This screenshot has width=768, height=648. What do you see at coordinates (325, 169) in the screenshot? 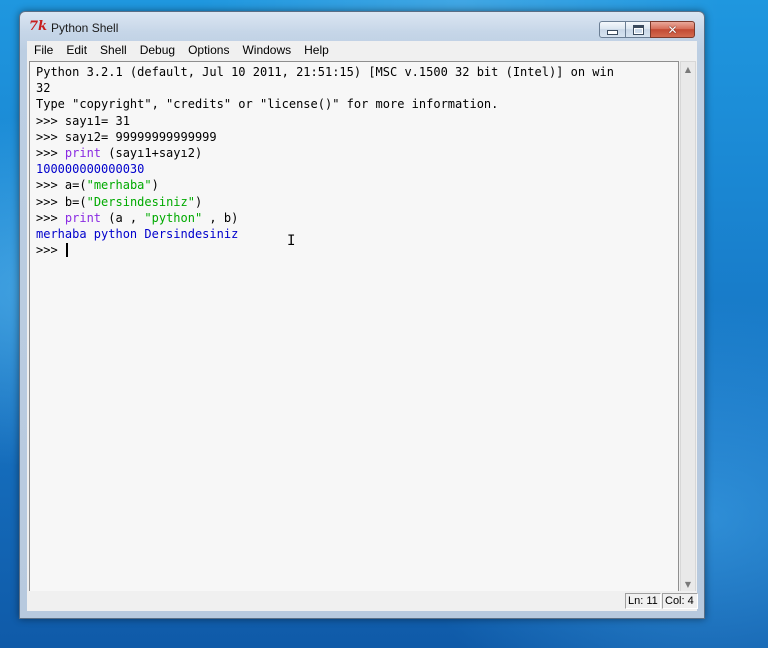
I see `shell-line: 100000000000030` at bounding box center [325, 169].